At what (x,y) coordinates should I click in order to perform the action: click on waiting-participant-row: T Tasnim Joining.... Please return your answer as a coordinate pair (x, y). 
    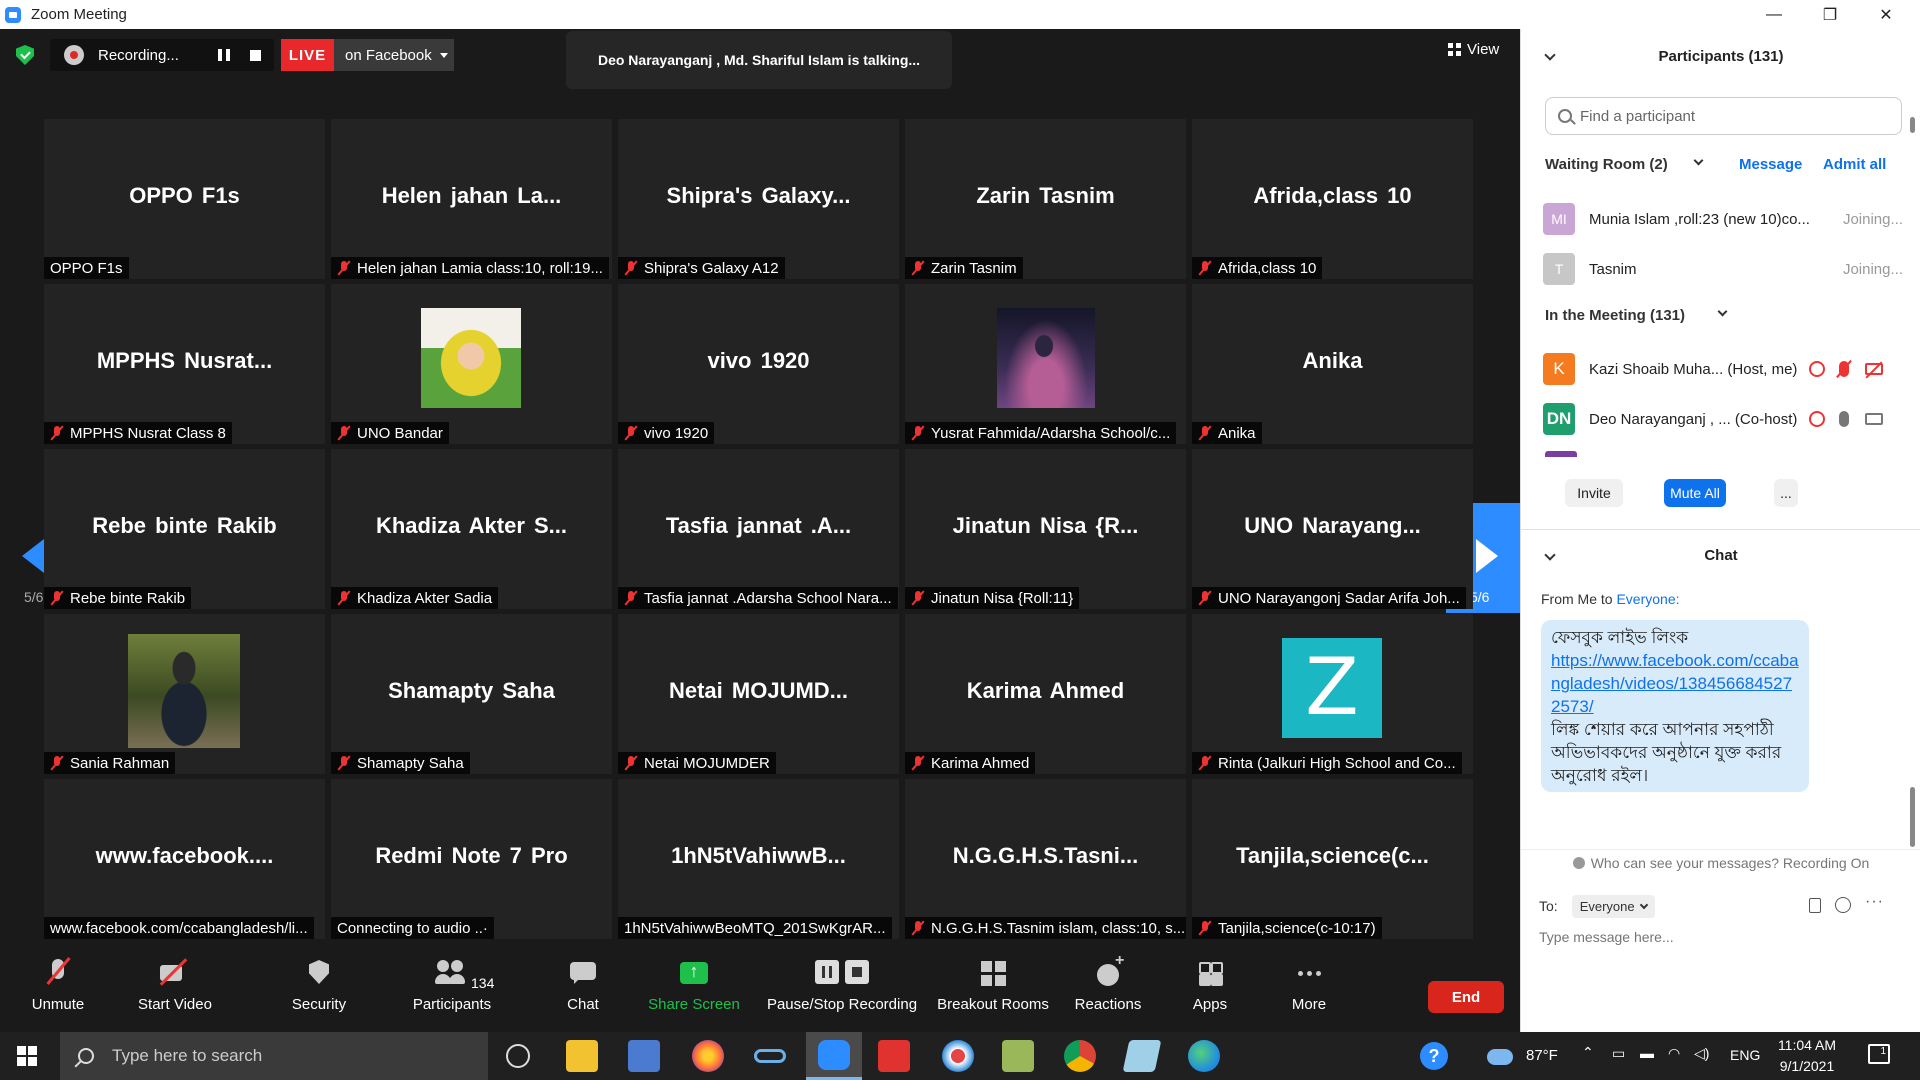
    Looking at the image, I should click on (1723, 269).